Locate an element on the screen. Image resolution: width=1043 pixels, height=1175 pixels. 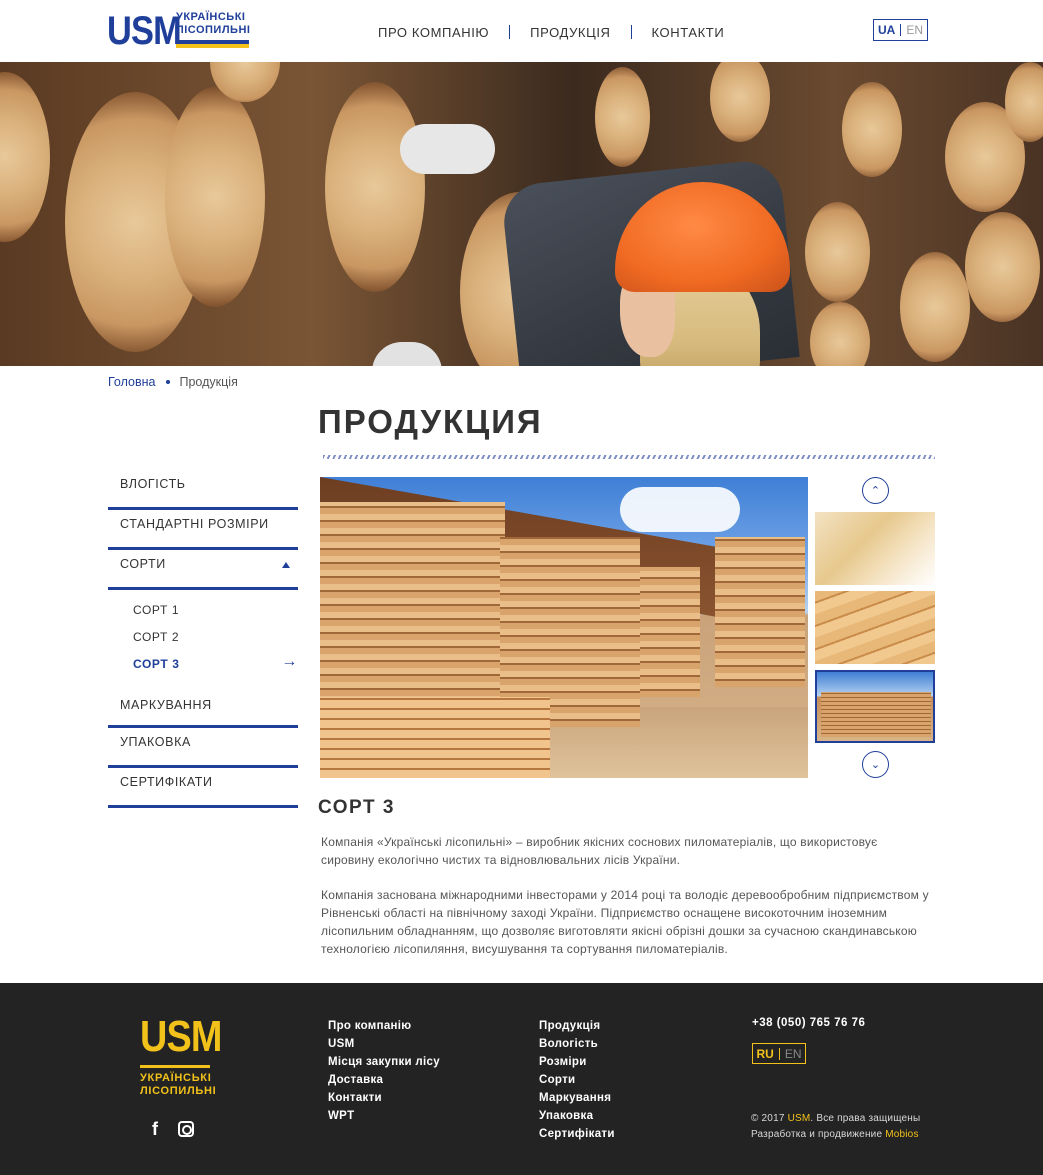
submenu-item-grade-3: СОРТ 3 → is located at coordinates (203, 668).